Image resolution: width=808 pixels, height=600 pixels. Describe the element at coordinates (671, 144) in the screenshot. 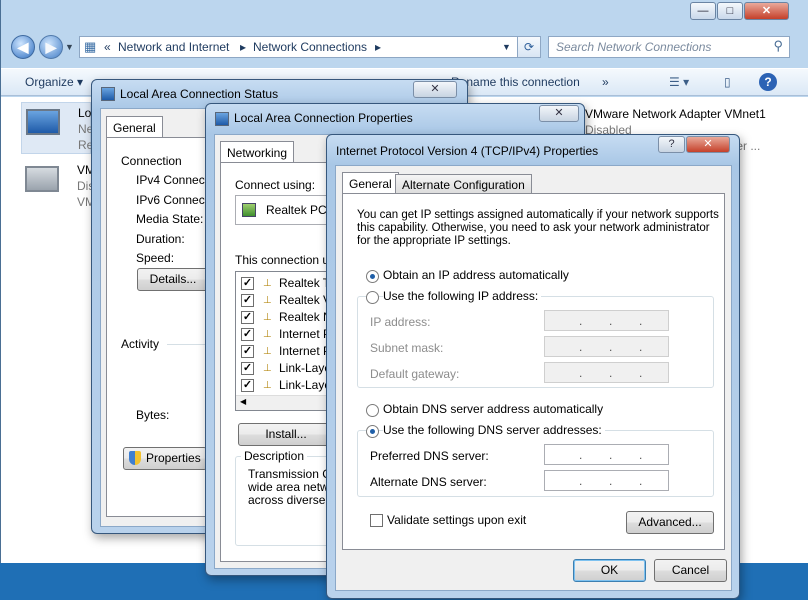

I see `help-button: ?` at that location.